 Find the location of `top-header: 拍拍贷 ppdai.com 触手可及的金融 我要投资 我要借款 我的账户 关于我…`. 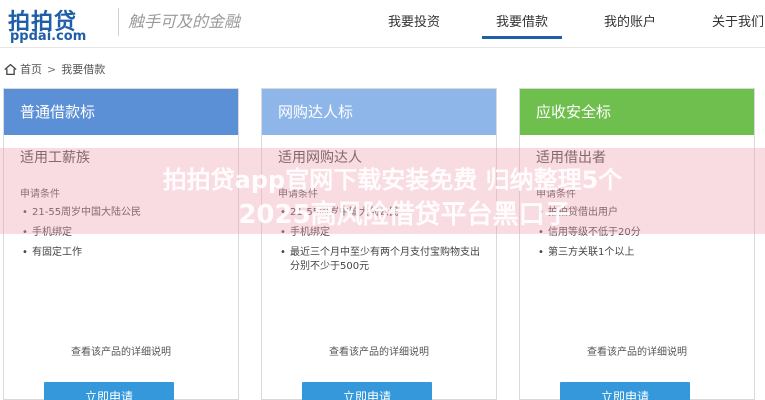

top-header: 拍拍贷 ppdai.com 触手可及的金融 我要投资 我要借款 我的账户 关于我… is located at coordinates (382, 24).